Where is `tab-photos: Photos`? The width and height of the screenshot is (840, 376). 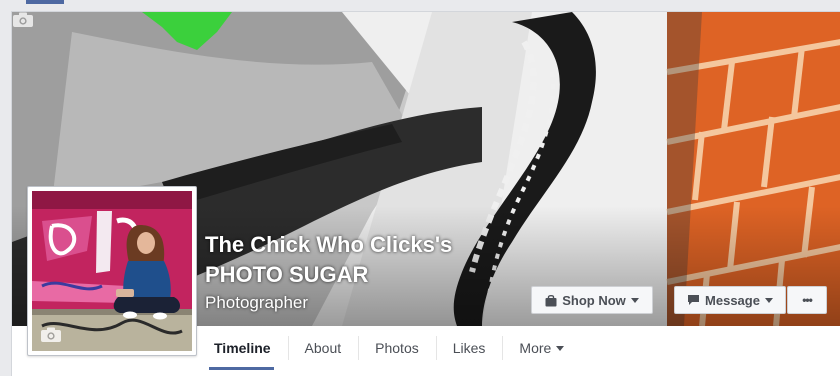
tab-photos: Photos is located at coordinates (397, 348).